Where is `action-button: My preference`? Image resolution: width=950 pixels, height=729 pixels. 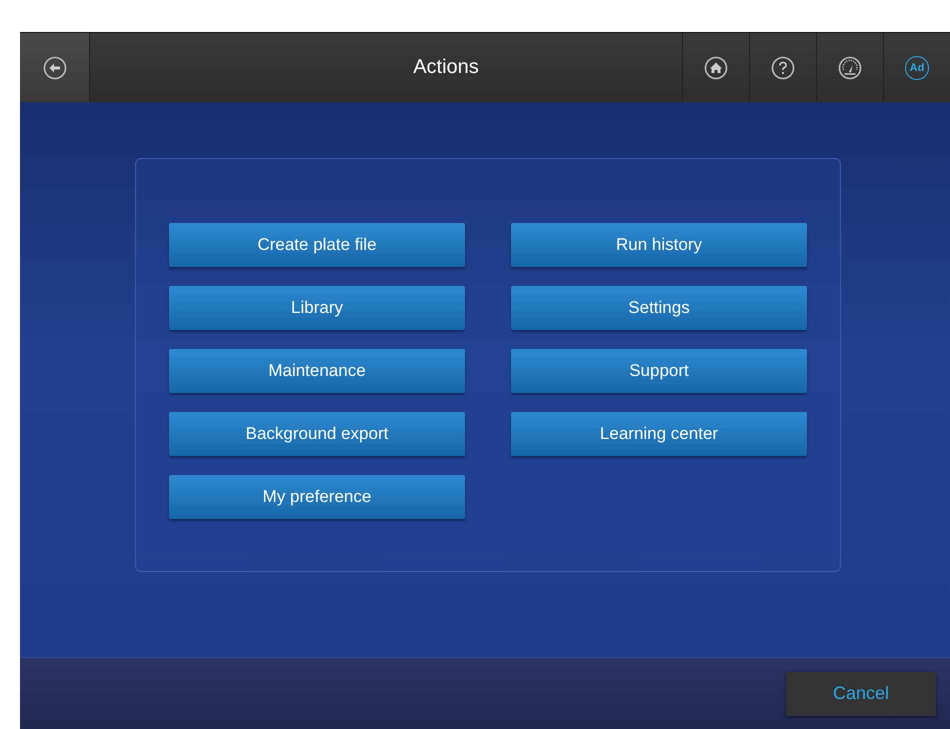
action-button: My preference is located at coordinates (317, 497).